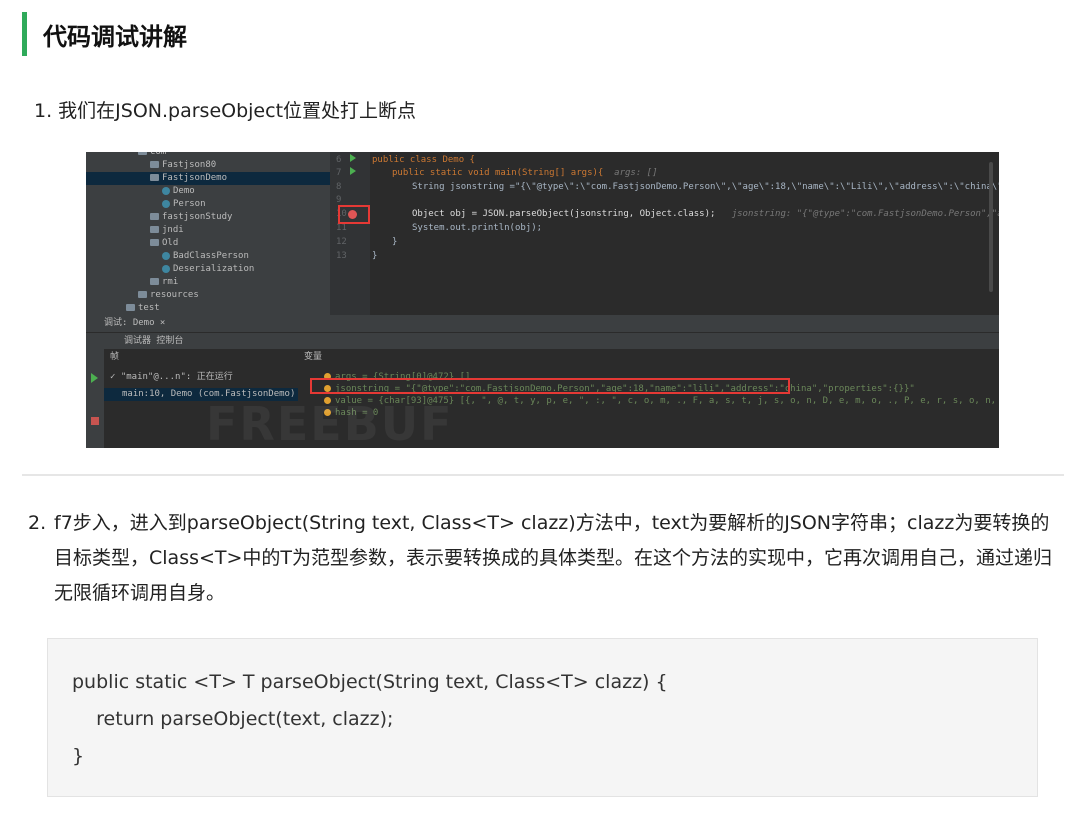 The height and width of the screenshot is (813, 1080). Describe the element at coordinates (991, 227) in the screenshot. I see `editor-scrollbar` at that location.